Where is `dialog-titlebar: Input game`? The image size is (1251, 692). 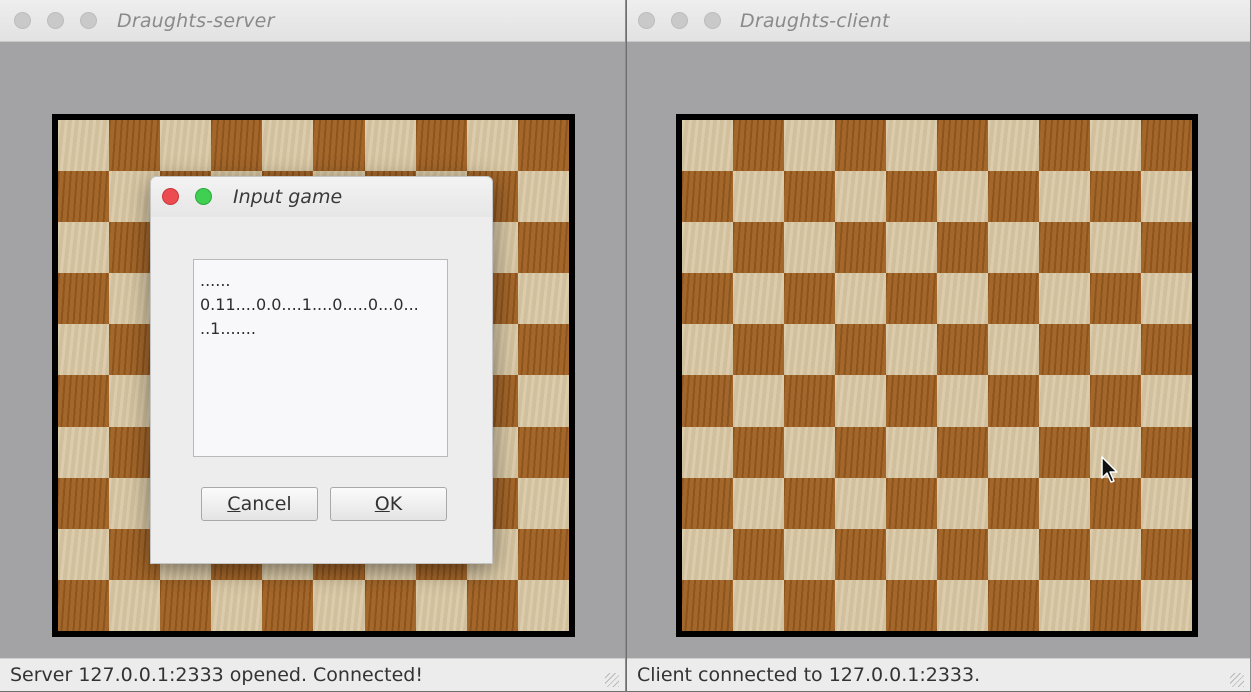 dialog-titlebar: Input game is located at coordinates (321, 197).